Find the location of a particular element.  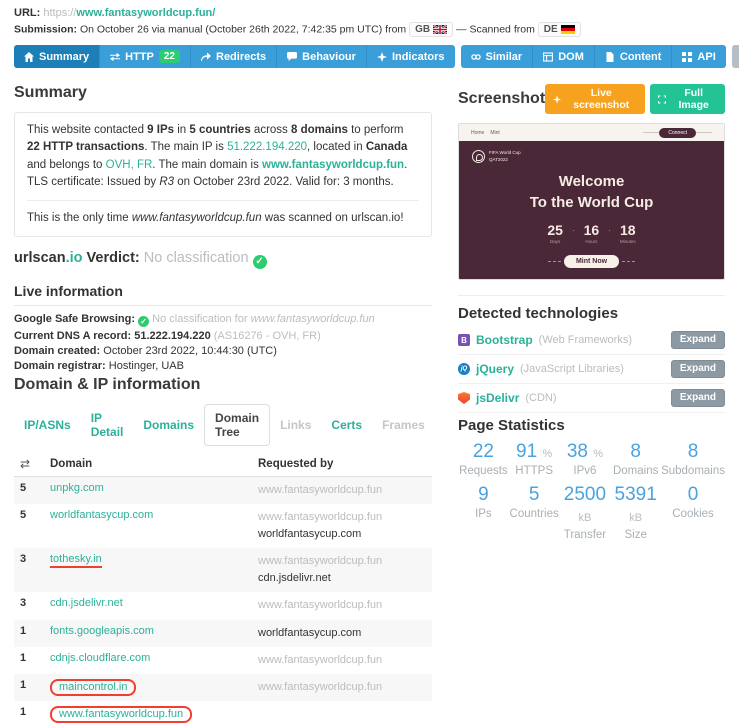

subtab-domain-tree: Domain Tree is located at coordinates (237, 425).